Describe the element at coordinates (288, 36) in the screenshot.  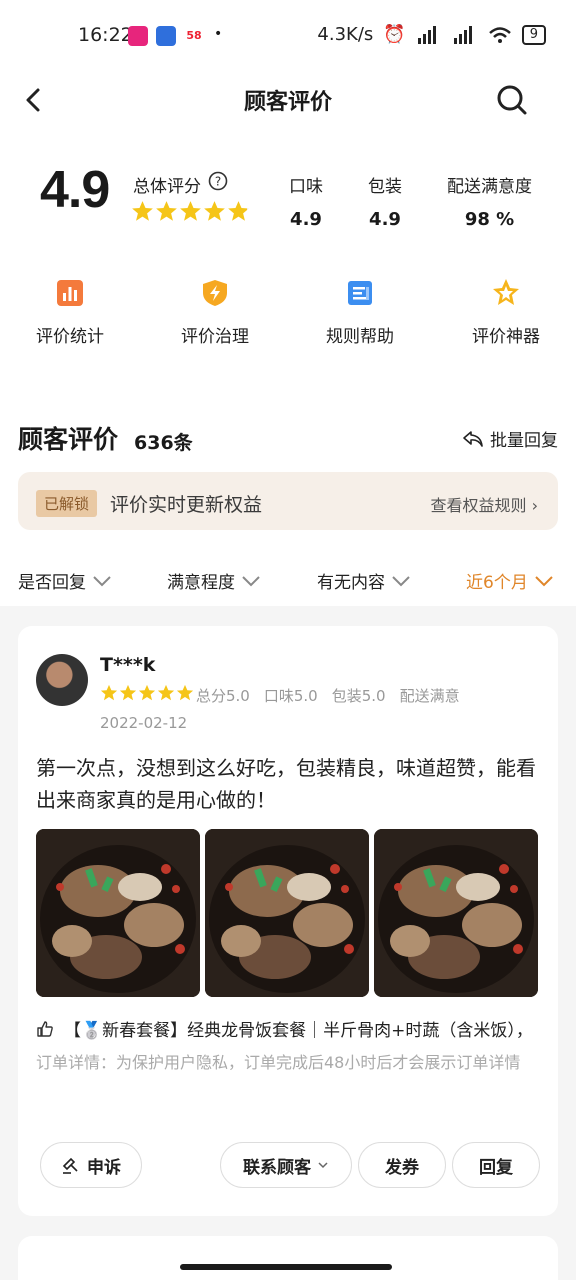
I see `status-bar: 16:22 58 • 4.3K/s ⏰ 9` at that location.